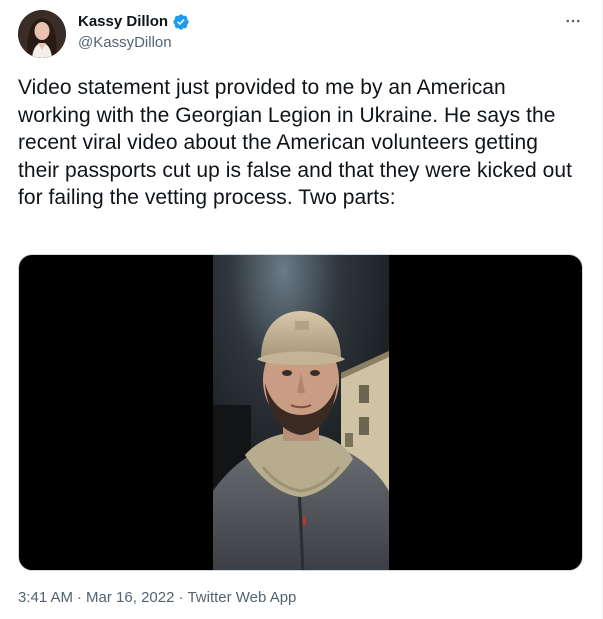 The height and width of the screenshot is (619, 603). Describe the element at coordinates (241, 598) in the screenshot. I see `tweet-source-link: Twitter Web App` at that location.